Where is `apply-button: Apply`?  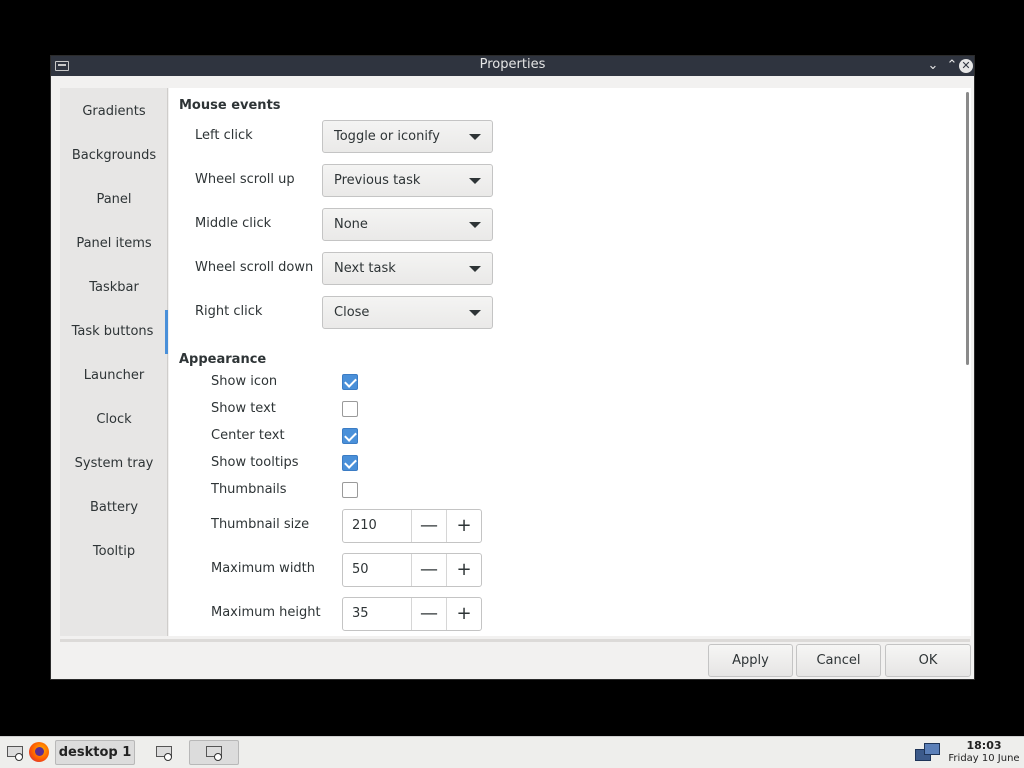
apply-button: Apply is located at coordinates (750, 660).